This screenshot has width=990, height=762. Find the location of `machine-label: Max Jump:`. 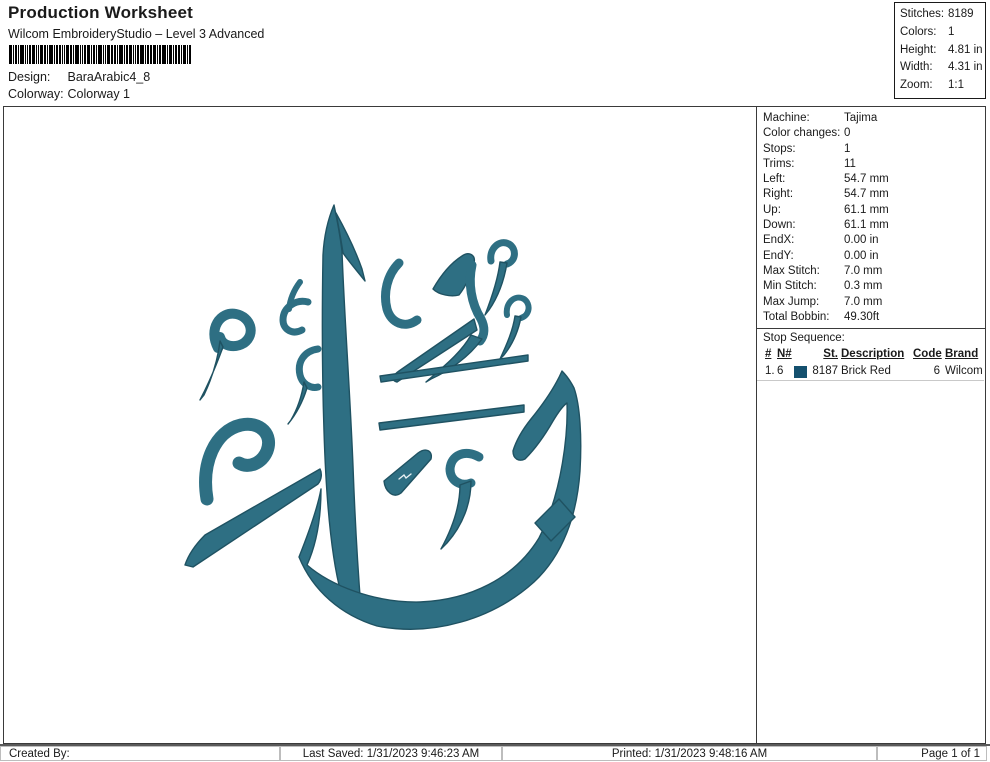

machine-label: Max Jump: is located at coordinates (791, 301).